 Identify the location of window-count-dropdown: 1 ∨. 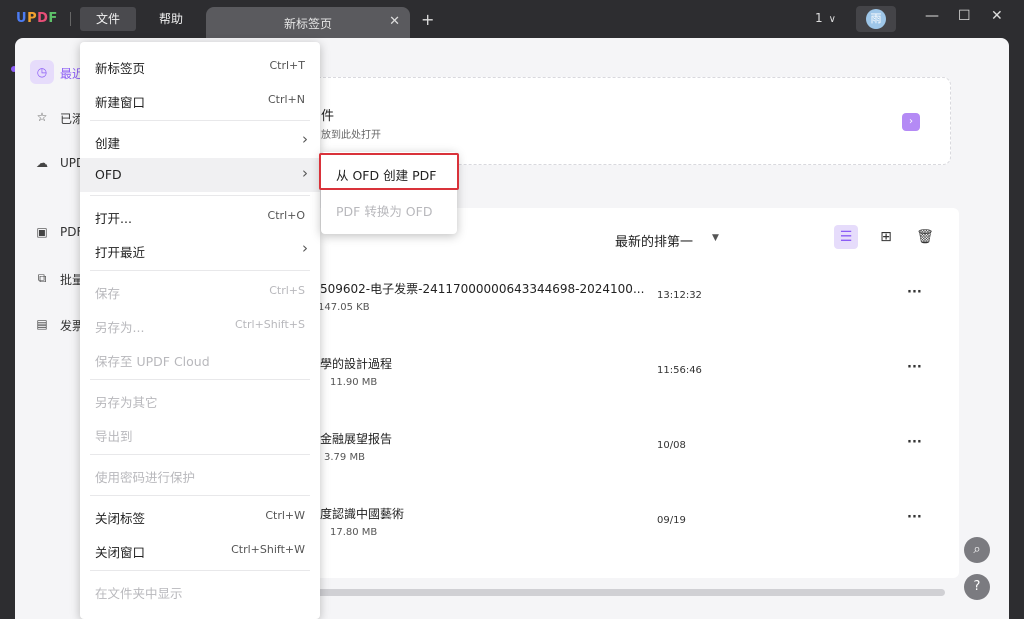
(825, 18).